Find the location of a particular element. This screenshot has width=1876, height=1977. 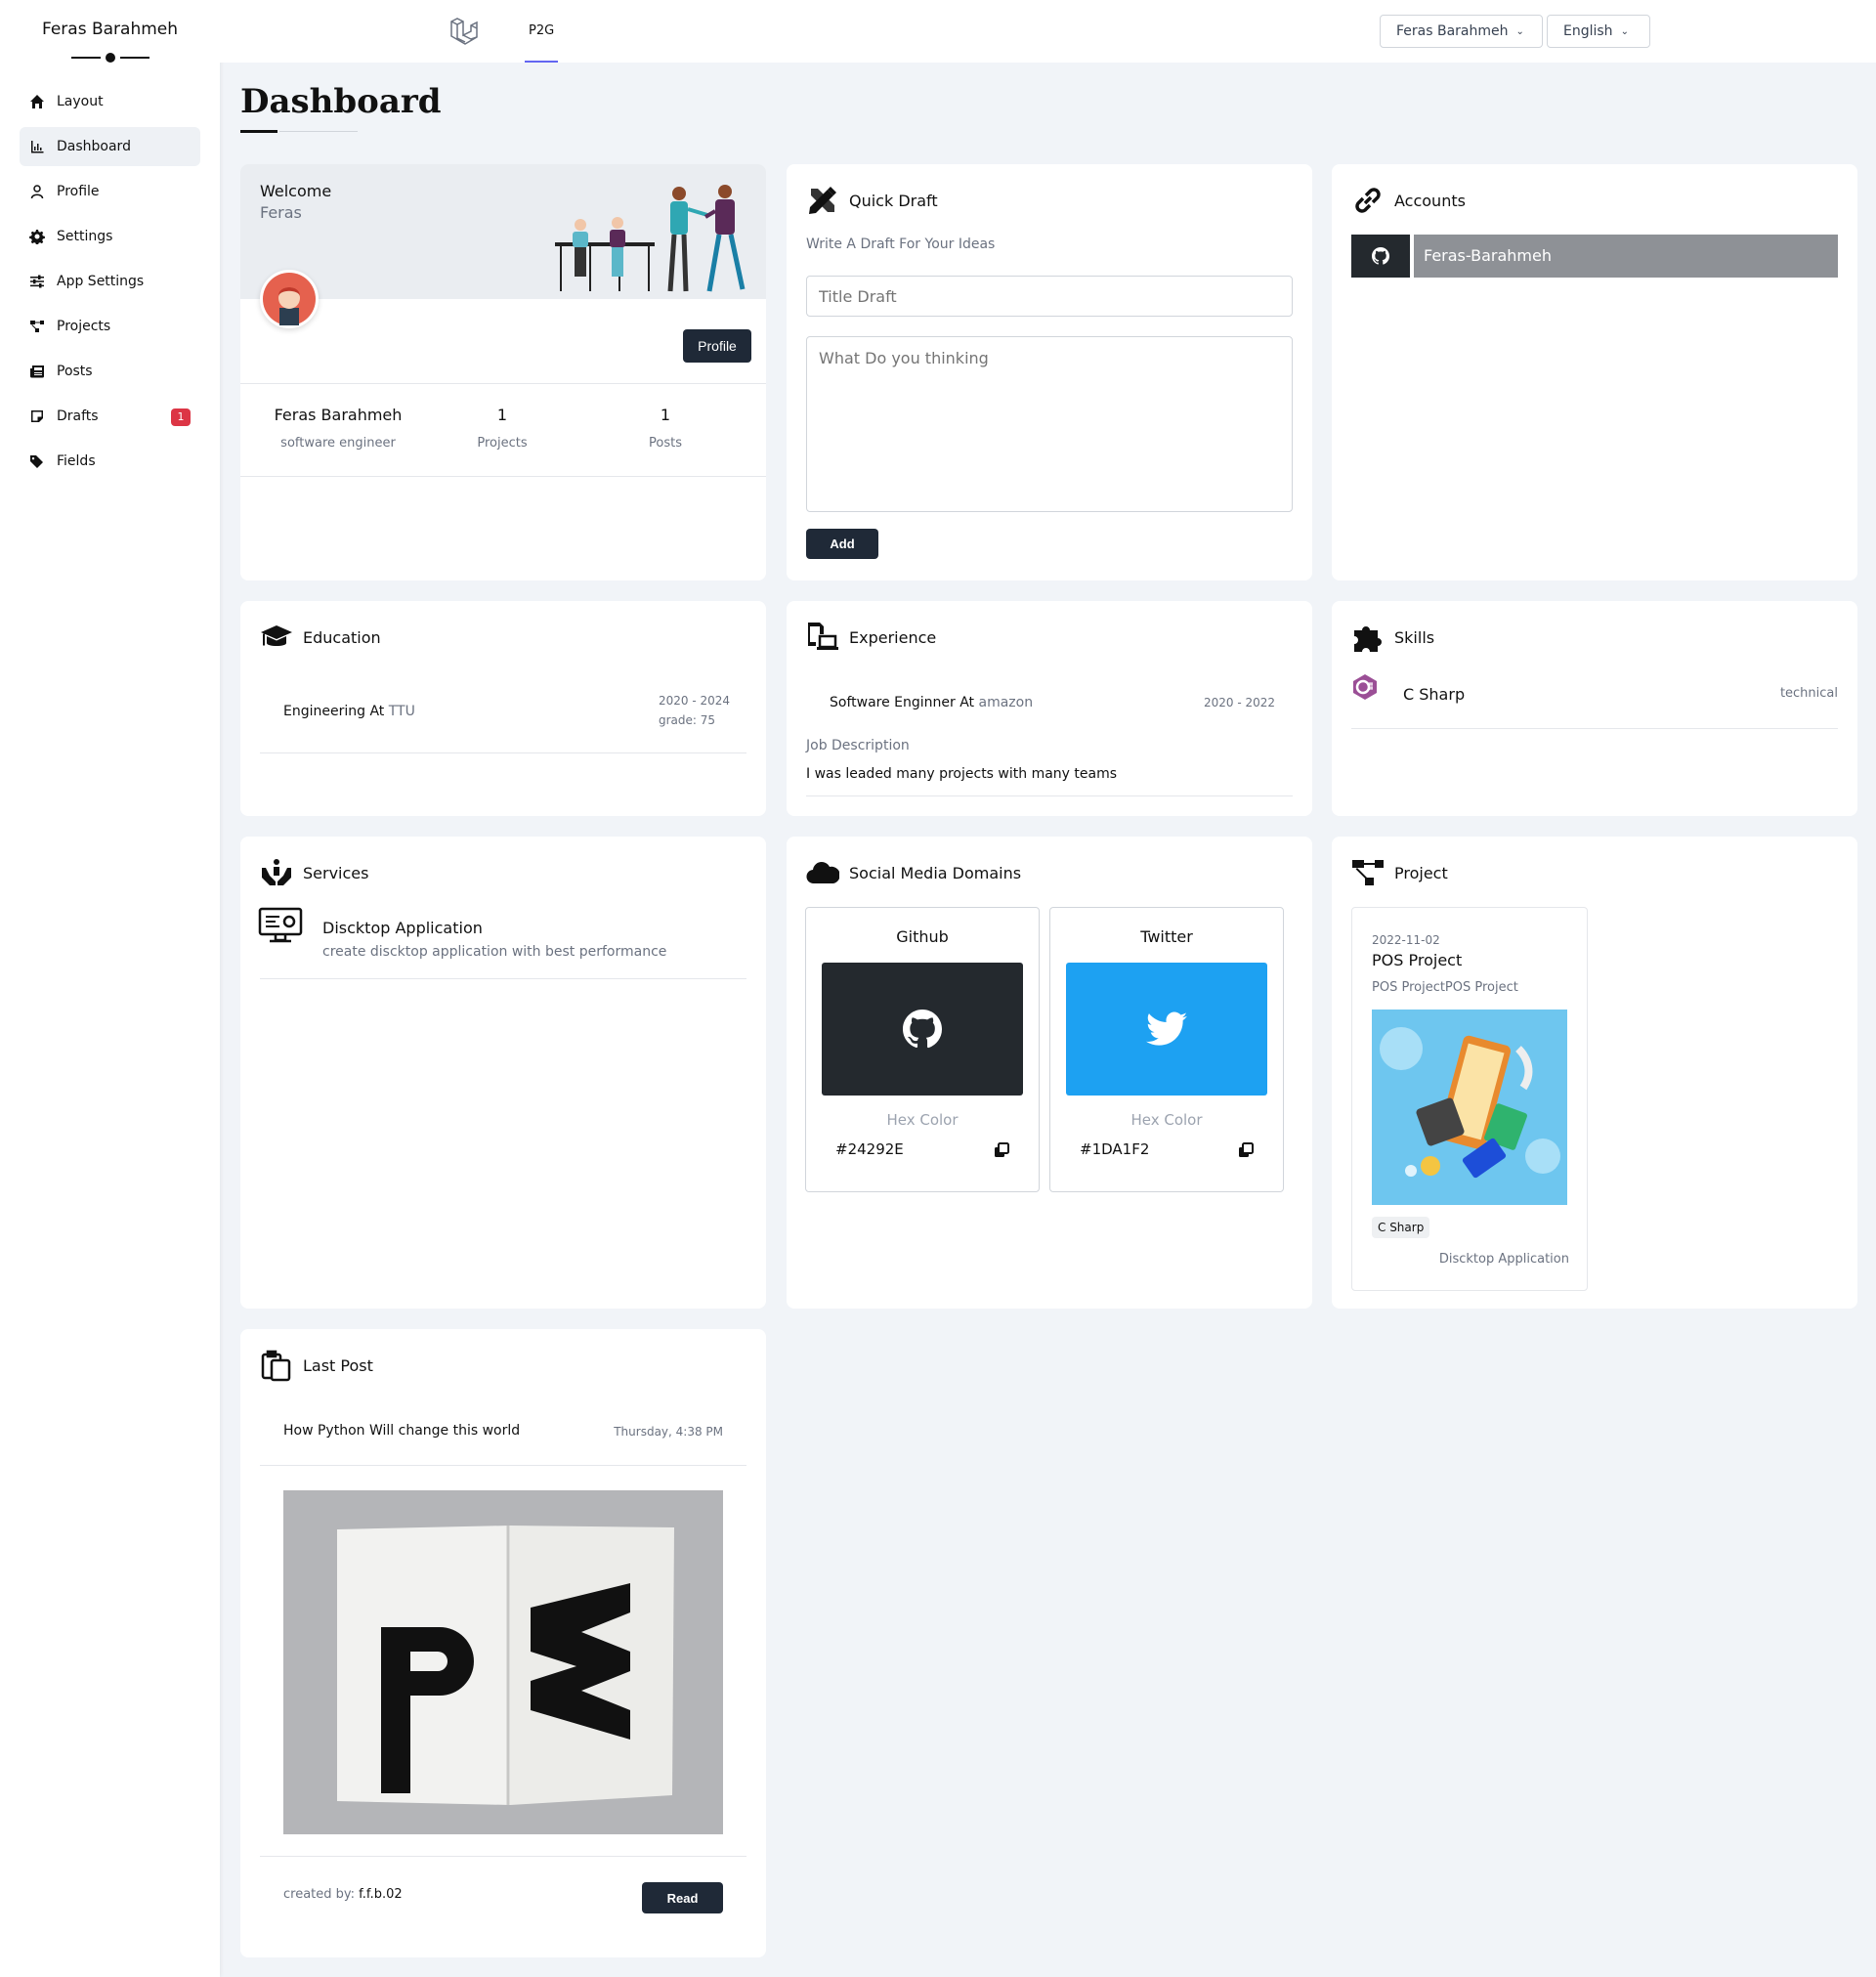

language-dropdown: English ⌄ is located at coordinates (1598, 31).